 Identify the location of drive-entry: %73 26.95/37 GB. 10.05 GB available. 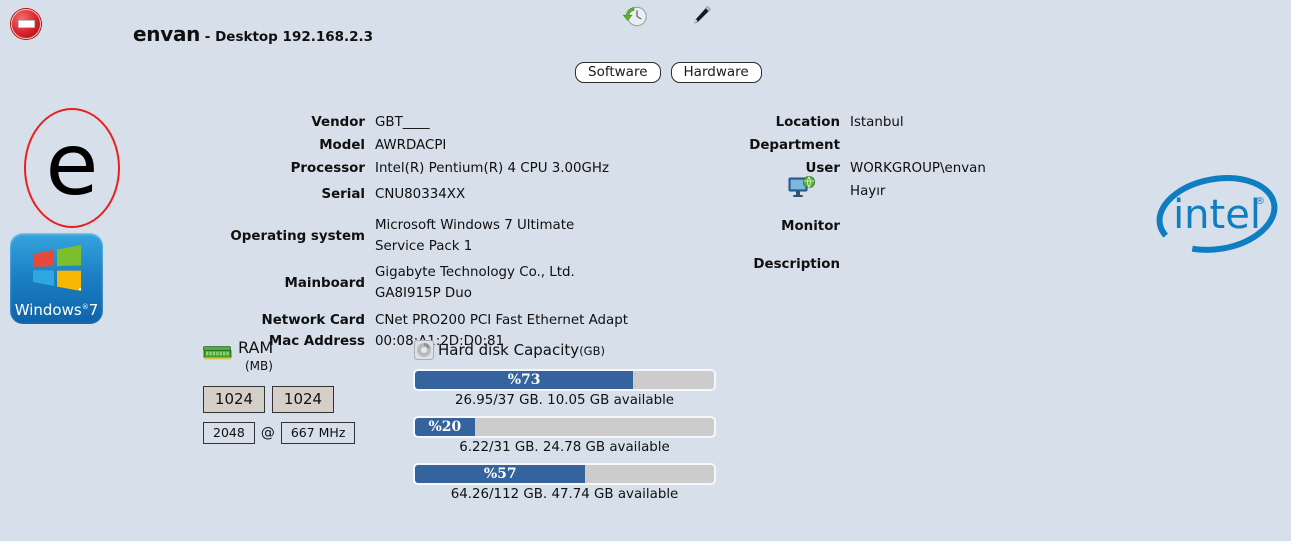
(567, 388).